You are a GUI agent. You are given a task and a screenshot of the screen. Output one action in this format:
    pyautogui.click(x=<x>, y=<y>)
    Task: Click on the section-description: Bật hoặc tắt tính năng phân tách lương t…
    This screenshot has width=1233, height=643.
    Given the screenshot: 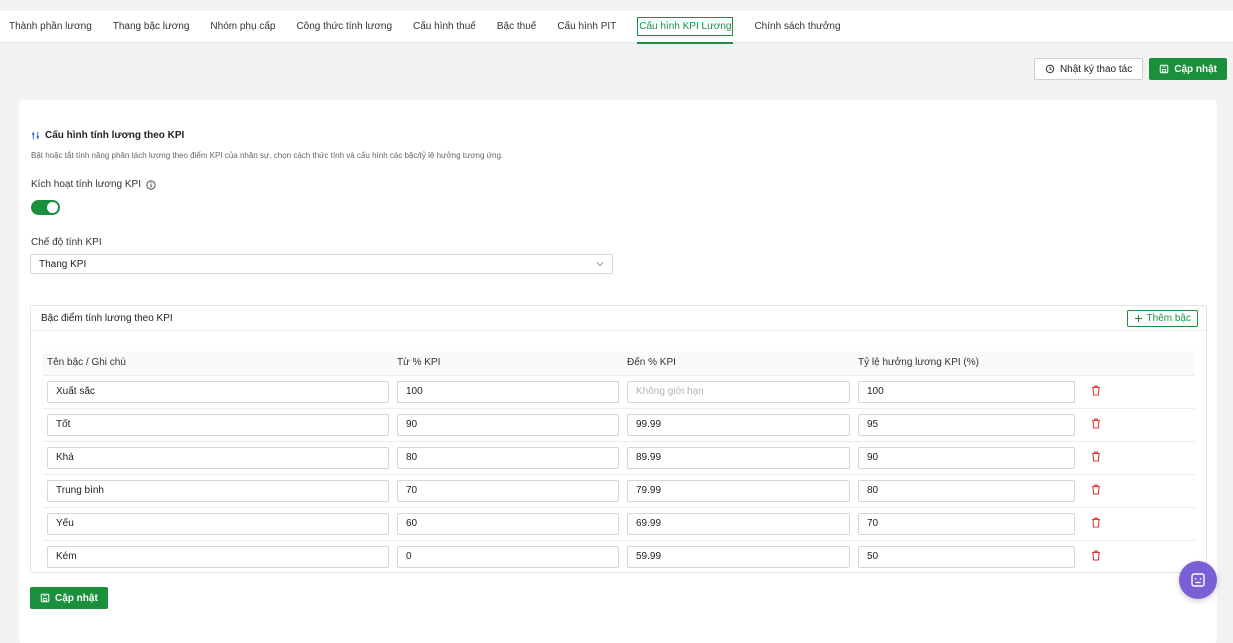 What is the action you would take?
    pyautogui.click(x=267, y=155)
    